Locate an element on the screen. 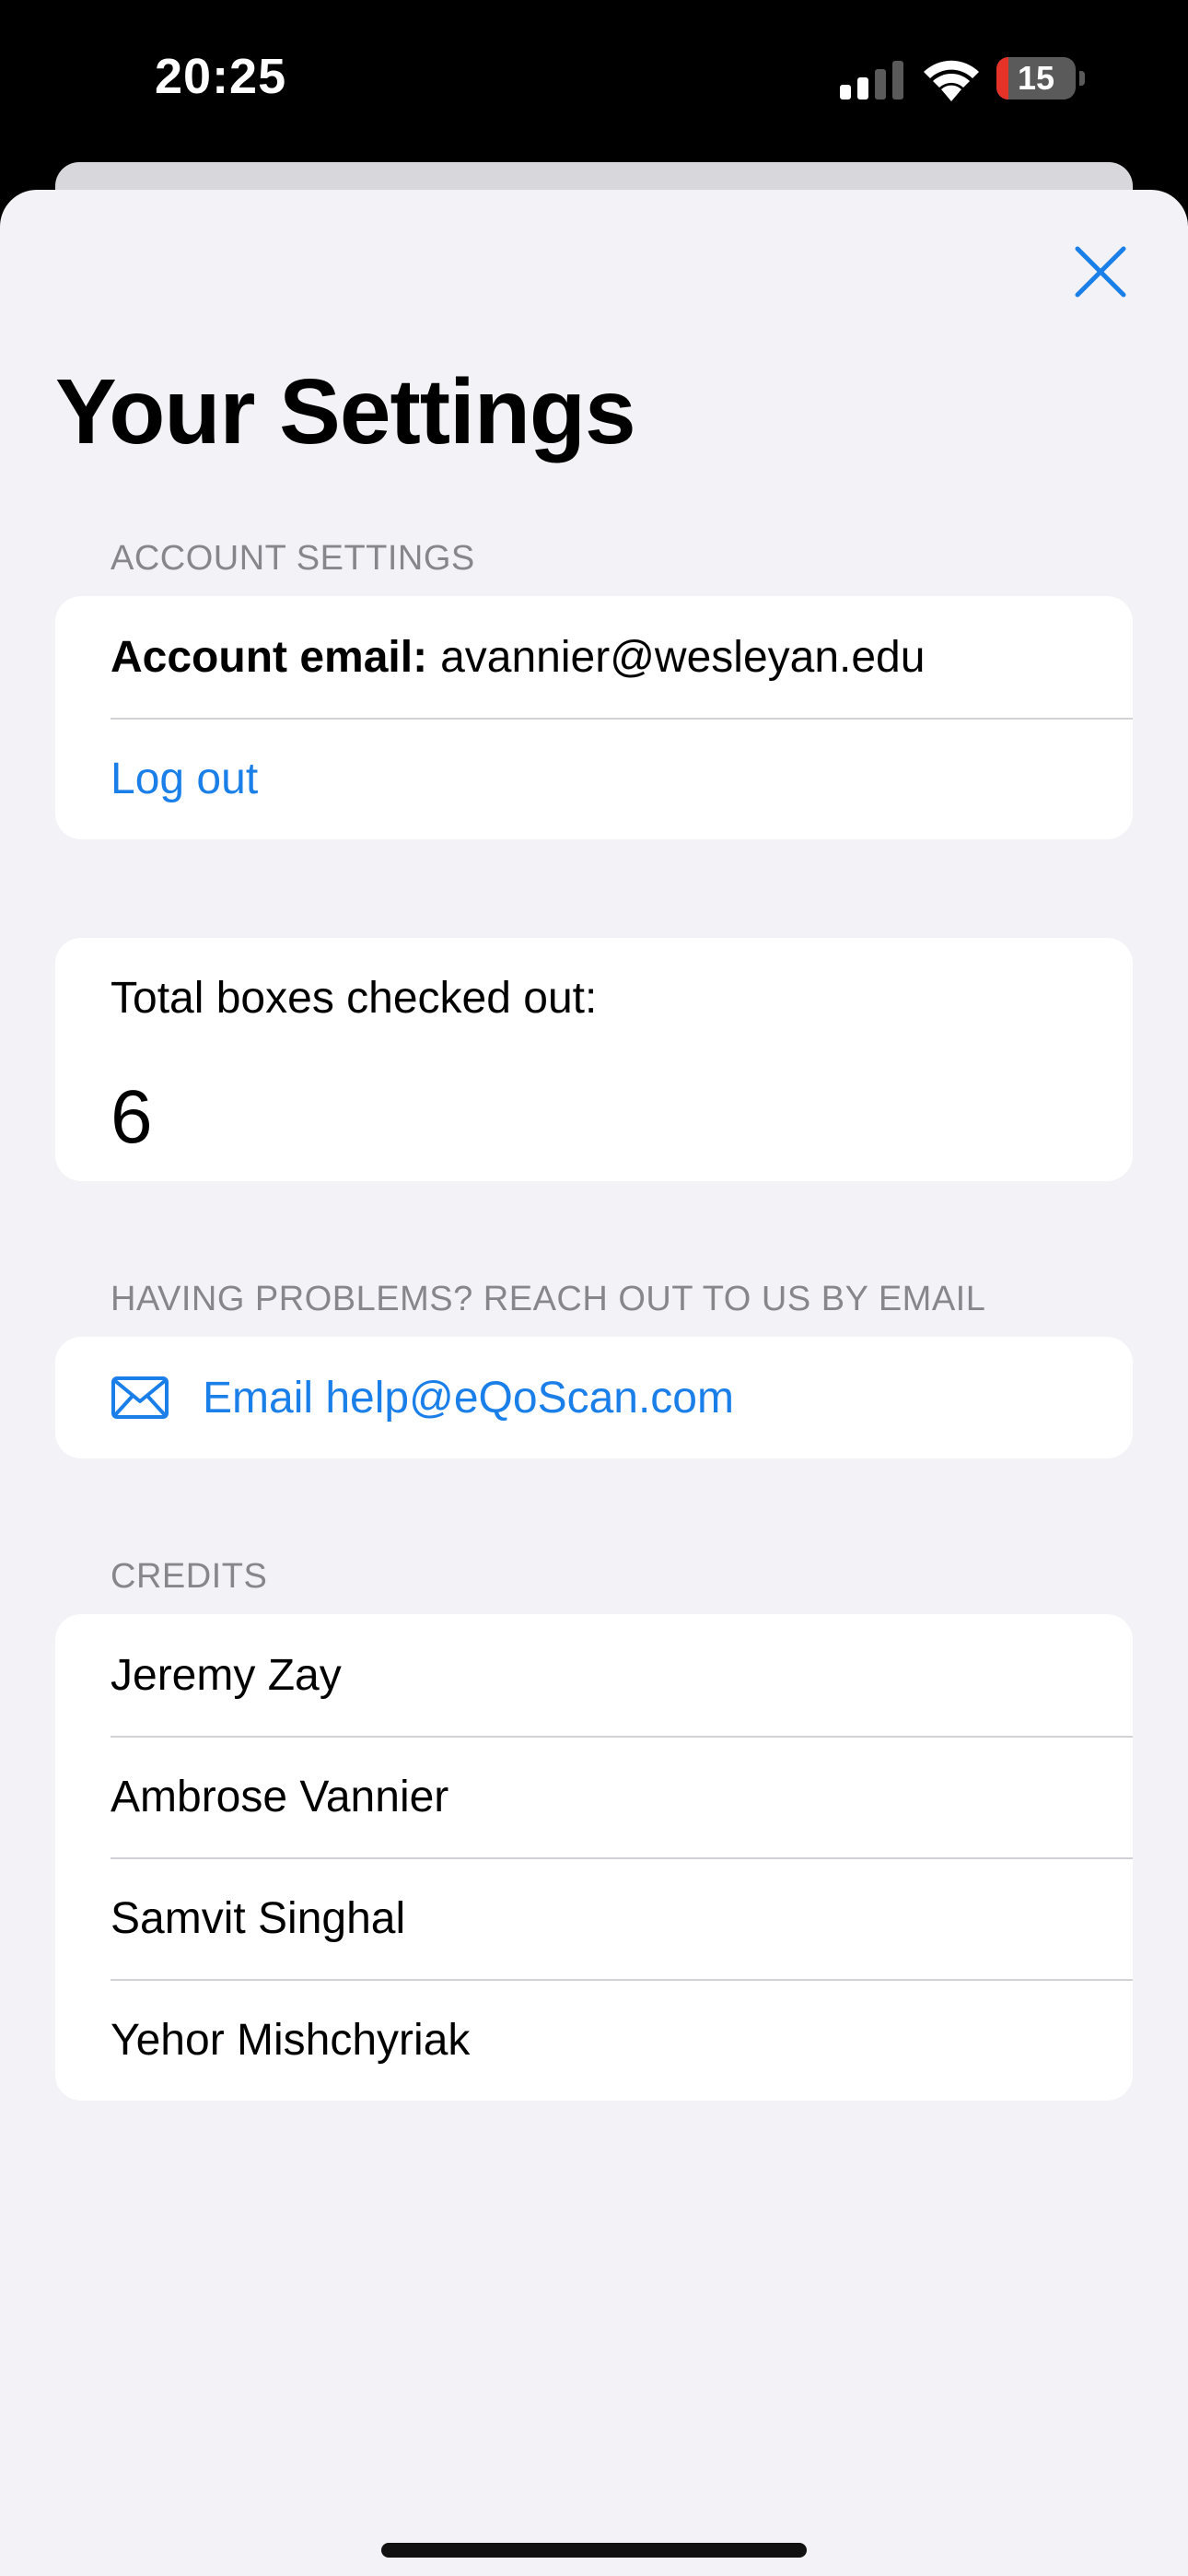 The width and height of the screenshot is (1188, 2576). credits-item: Samvit Singhal is located at coordinates (594, 1918).